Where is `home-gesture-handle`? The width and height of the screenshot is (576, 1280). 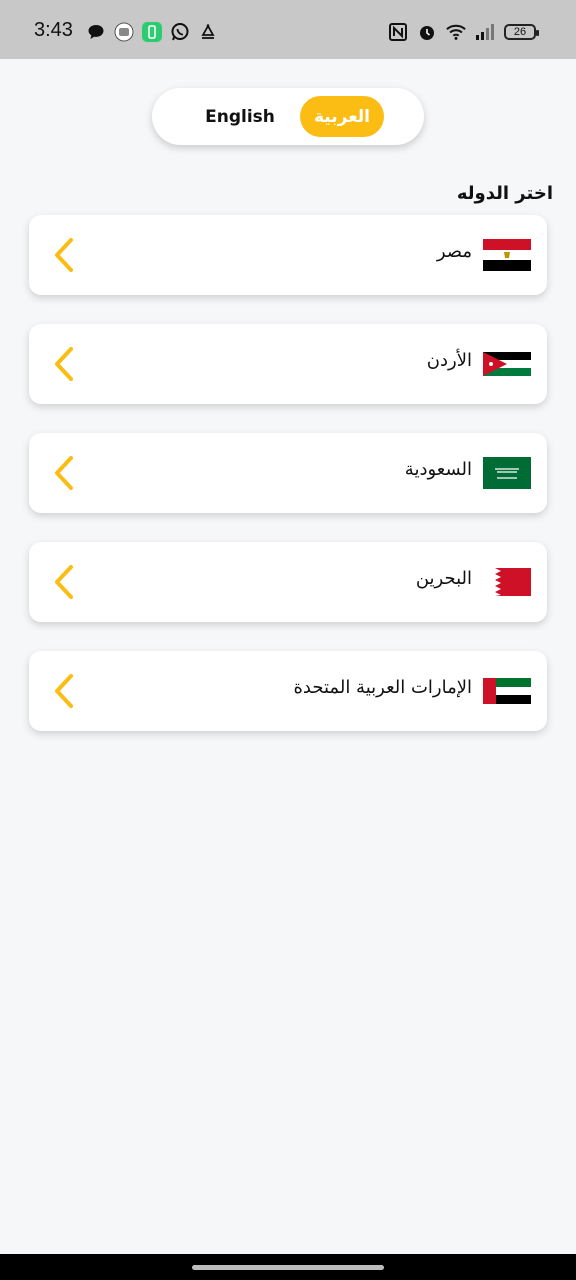
home-gesture-handle is located at coordinates (288, 1267).